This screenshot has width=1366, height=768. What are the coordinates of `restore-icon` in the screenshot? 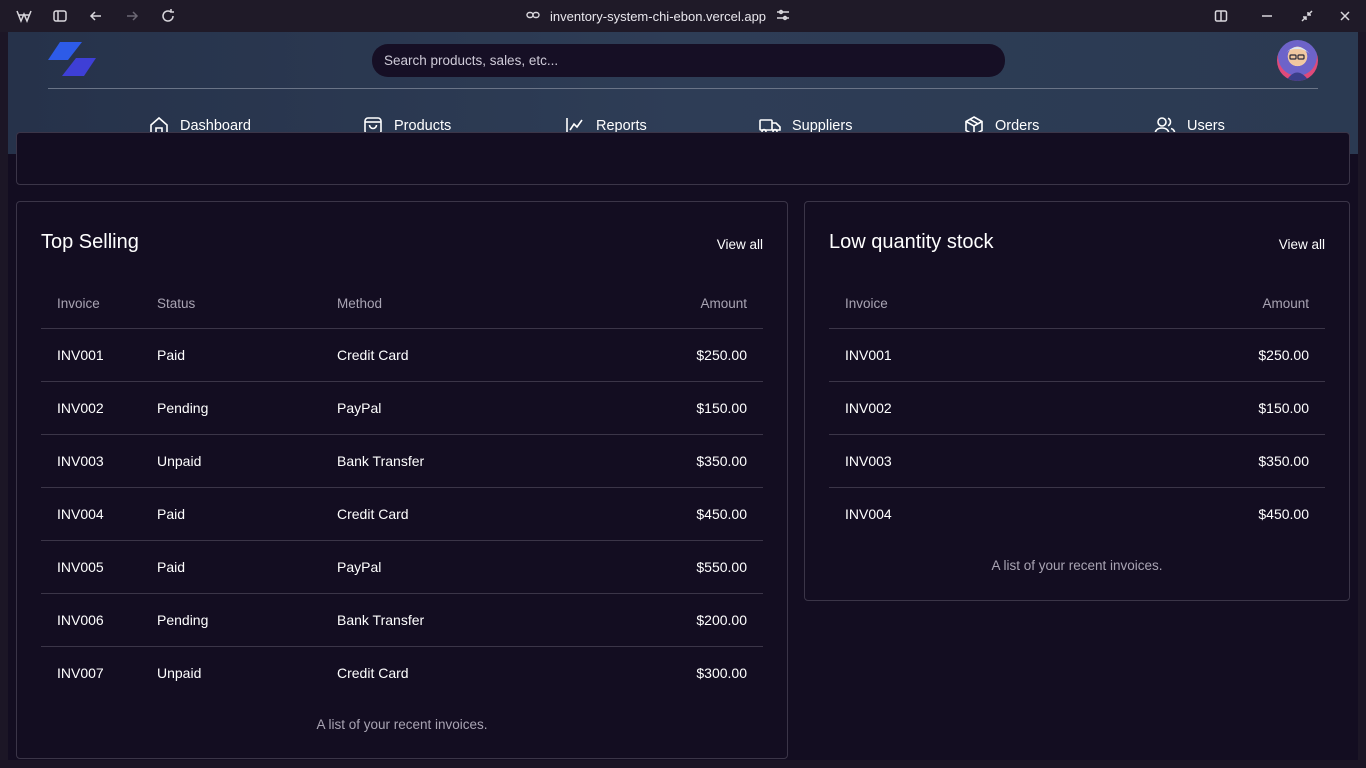 It's located at (1307, 16).